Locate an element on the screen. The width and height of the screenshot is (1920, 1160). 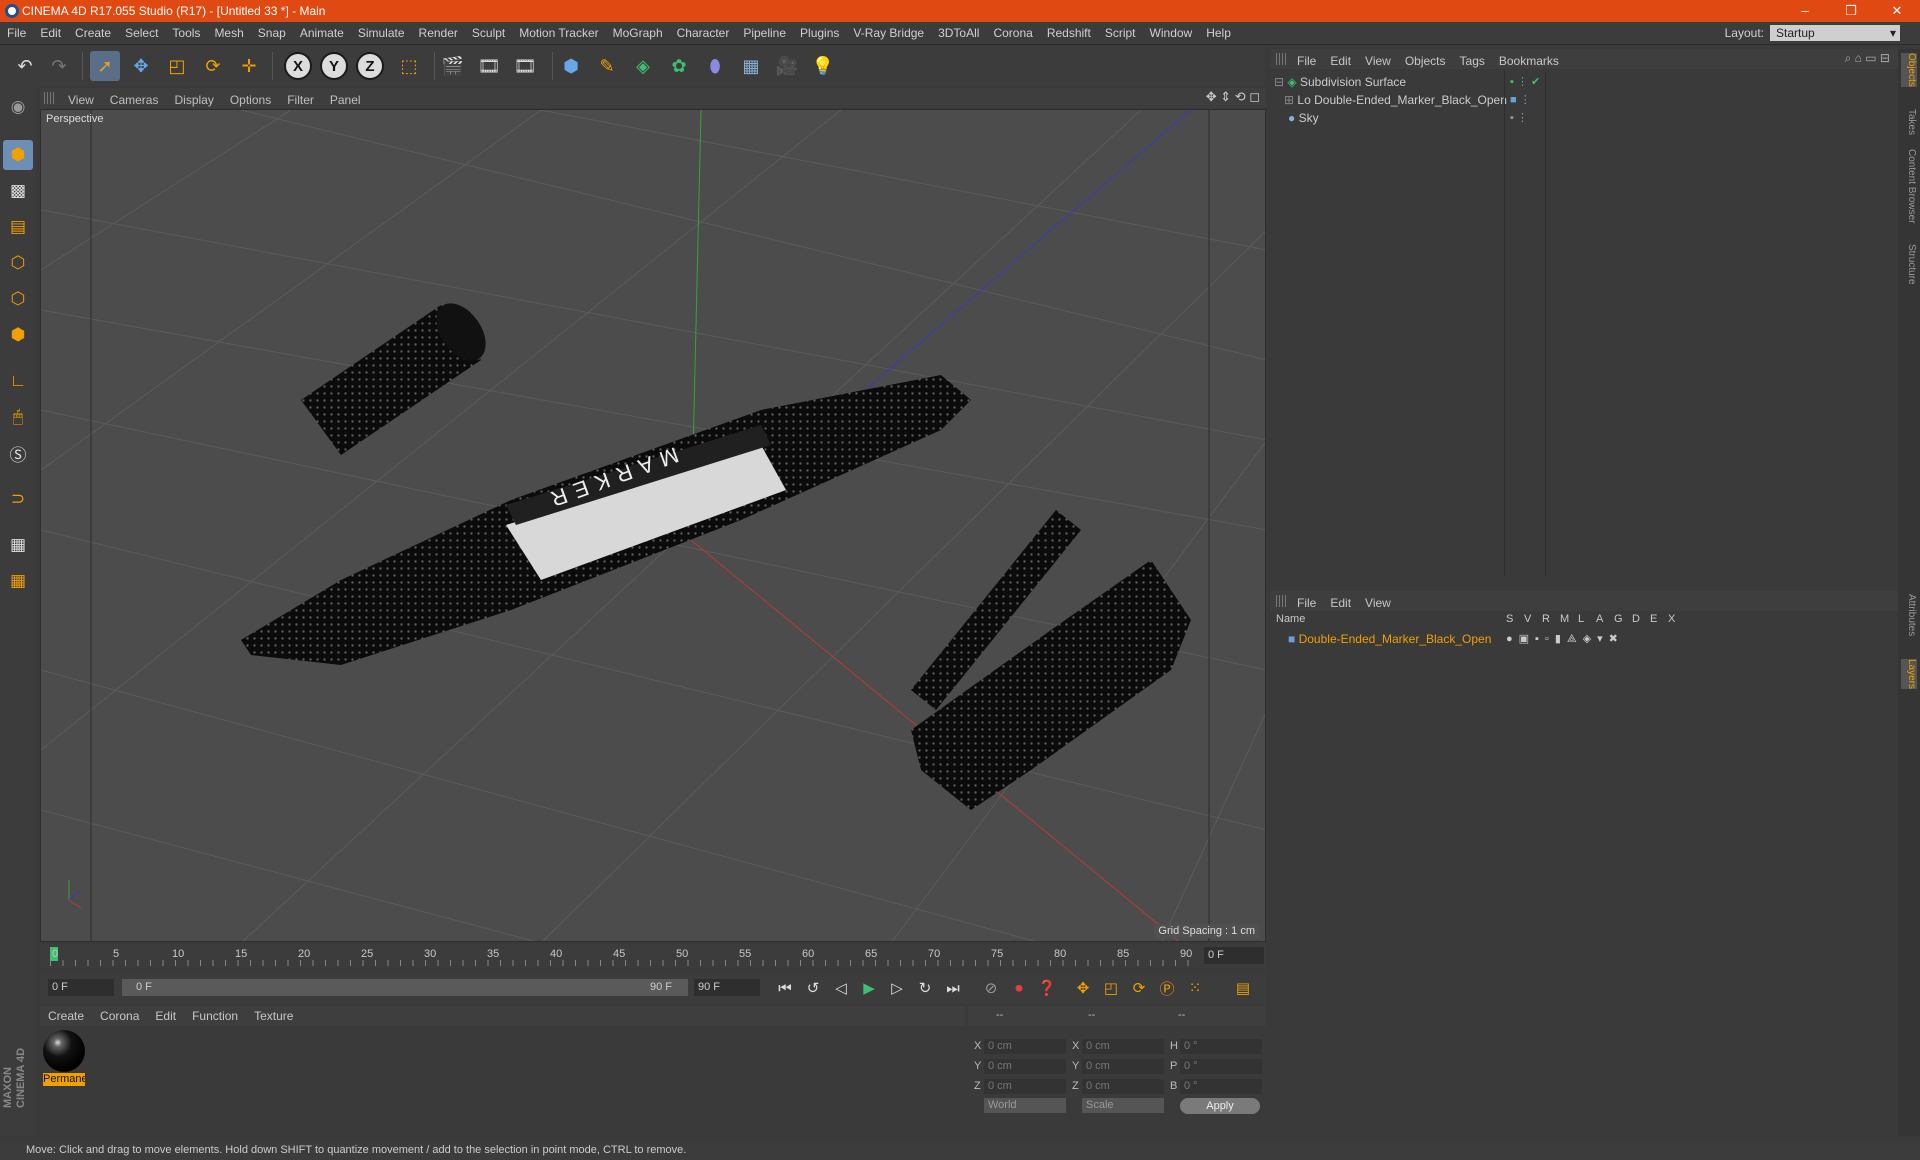
material-menu-corona: Corona is located at coordinates (119, 1016).